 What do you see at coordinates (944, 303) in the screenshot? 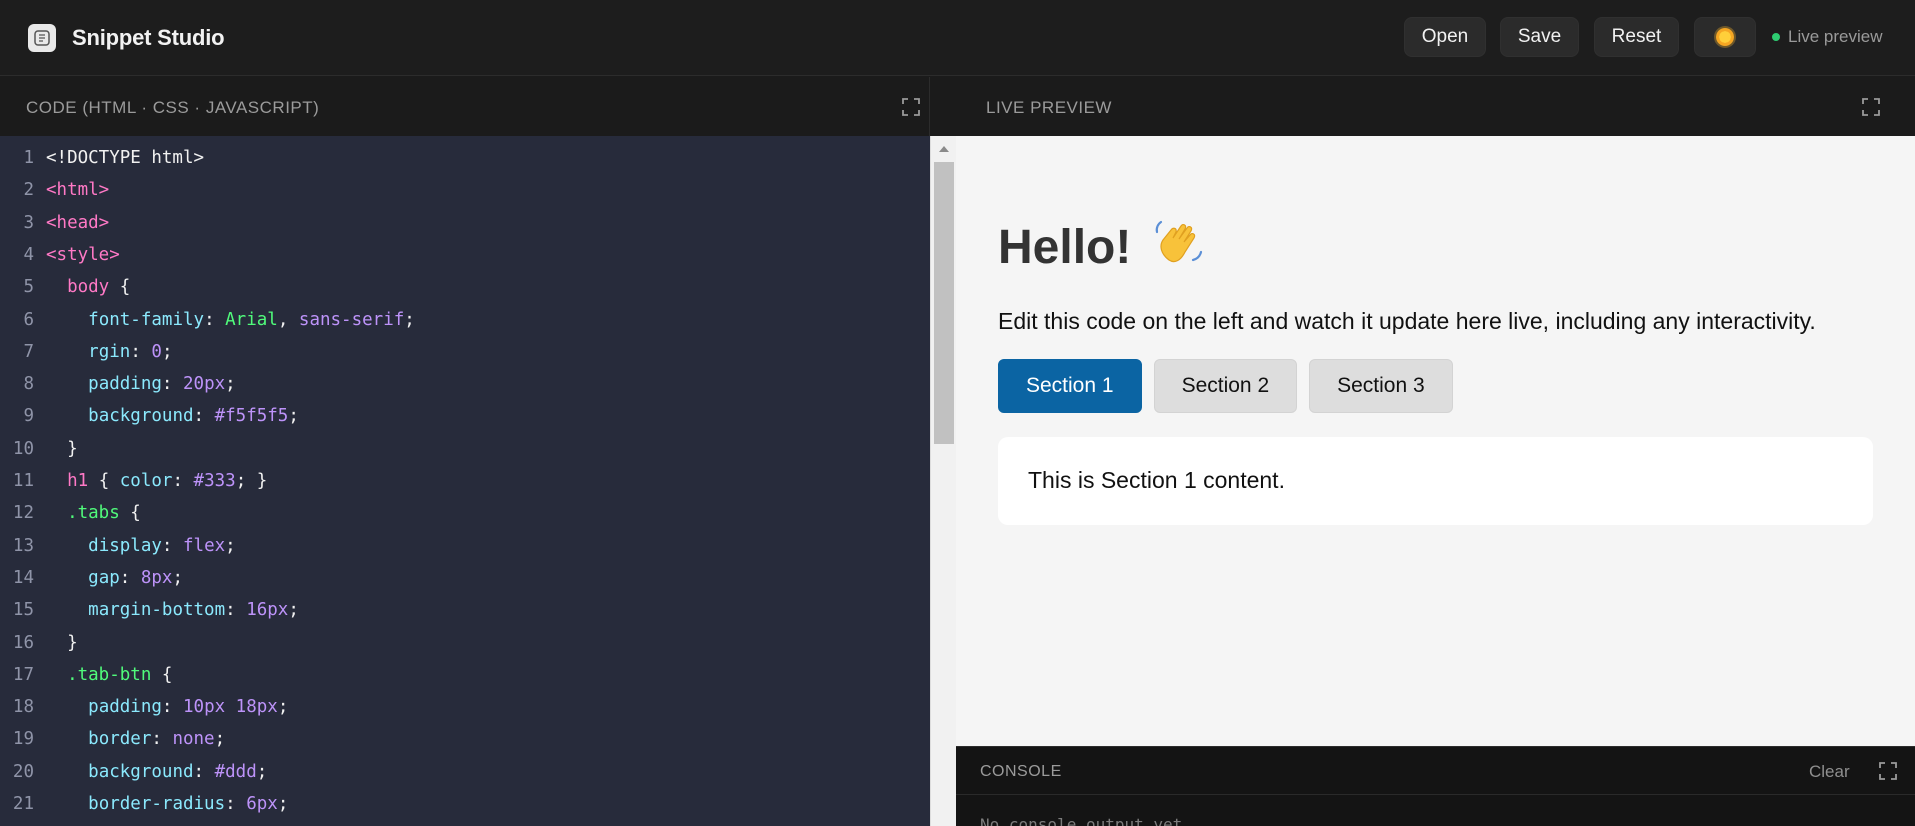
I see `scrollbar-thumb` at bounding box center [944, 303].